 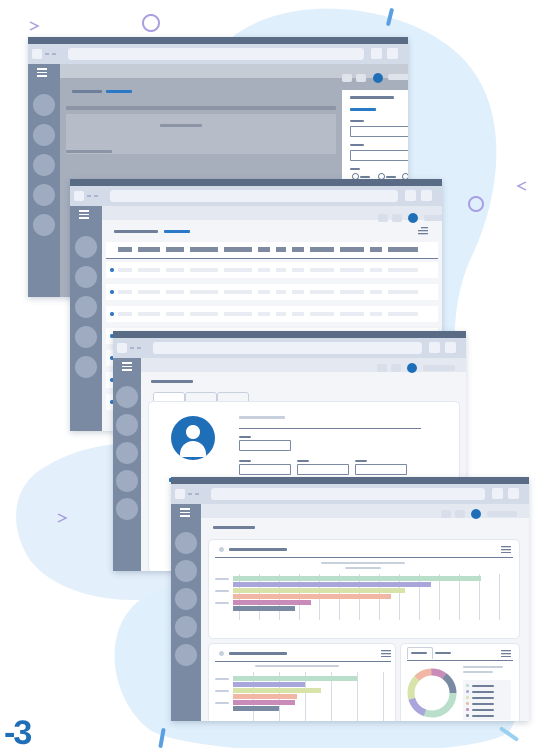 What do you see at coordinates (201, 134) in the screenshot?
I see `table-body` at bounding box center [201, 134].